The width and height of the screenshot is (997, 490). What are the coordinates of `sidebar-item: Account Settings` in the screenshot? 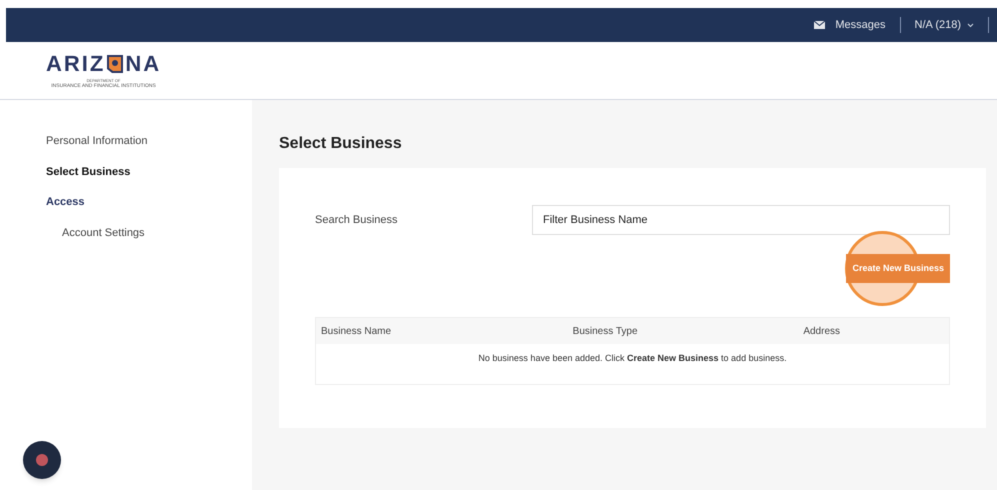 It's located at (103, 232).